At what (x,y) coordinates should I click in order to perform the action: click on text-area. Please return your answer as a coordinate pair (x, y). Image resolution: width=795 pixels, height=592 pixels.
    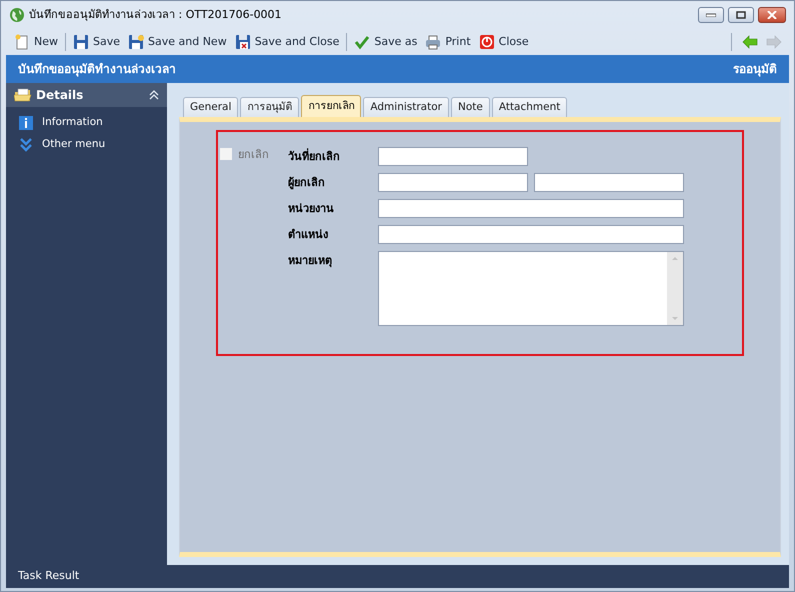
    Looking at the image, I should click on (531, 288).